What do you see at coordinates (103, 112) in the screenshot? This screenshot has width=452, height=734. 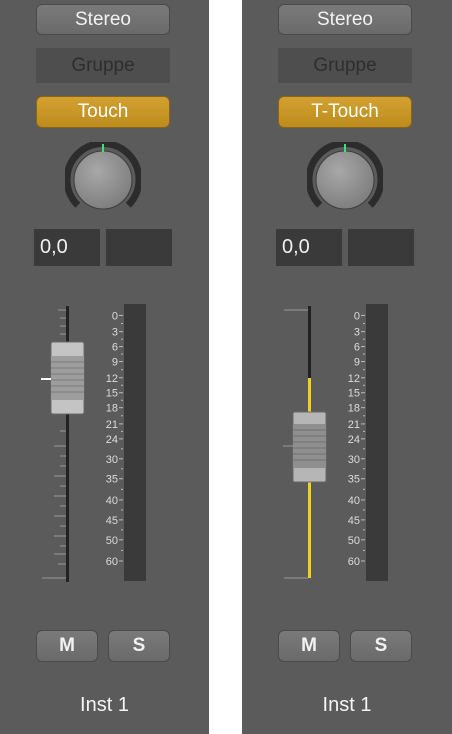 I see `automation-mode-button: Touch` at bounding box center [103, 112].